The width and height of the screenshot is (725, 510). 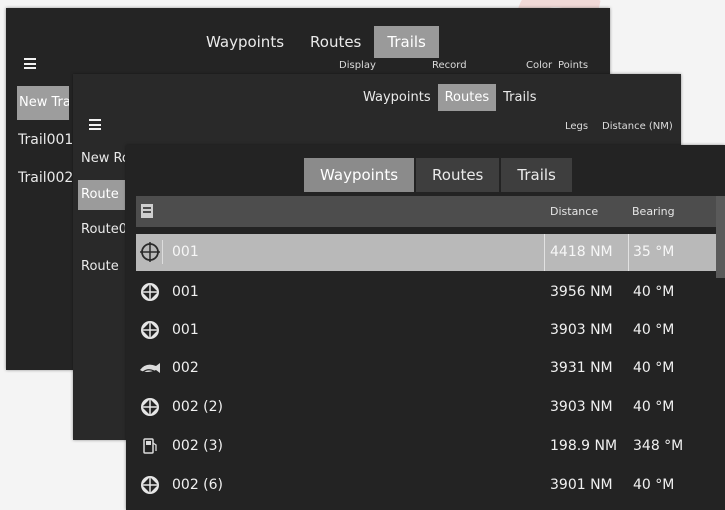 What do you see at coordinates (426, 252) in the screenshot?
I see `table-row: 001 4418 NM 35 °M` at bounding box center [426, 252].